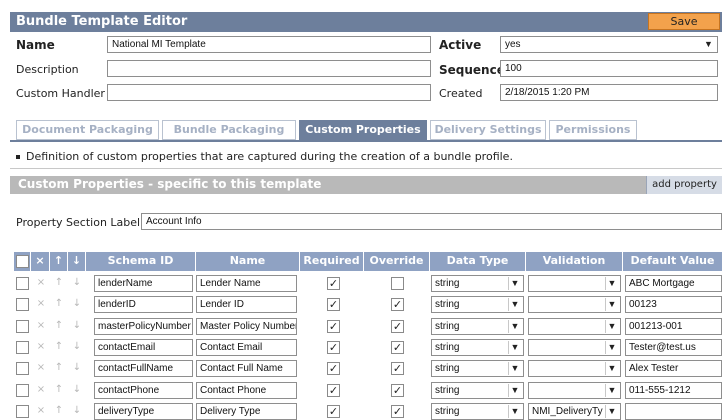  I want to click on name-input: Delivery Type, so click(246, 411).